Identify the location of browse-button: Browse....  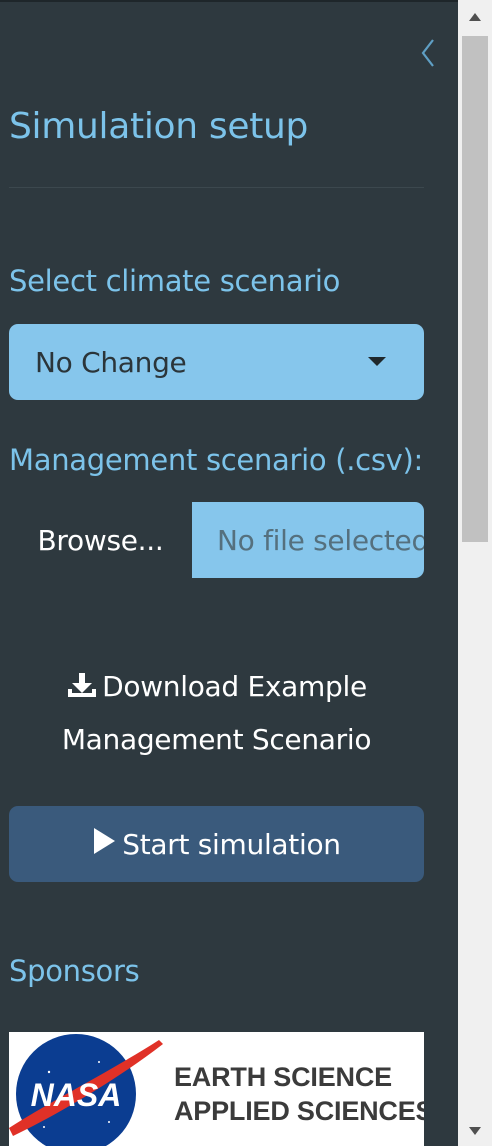
(100, 540).